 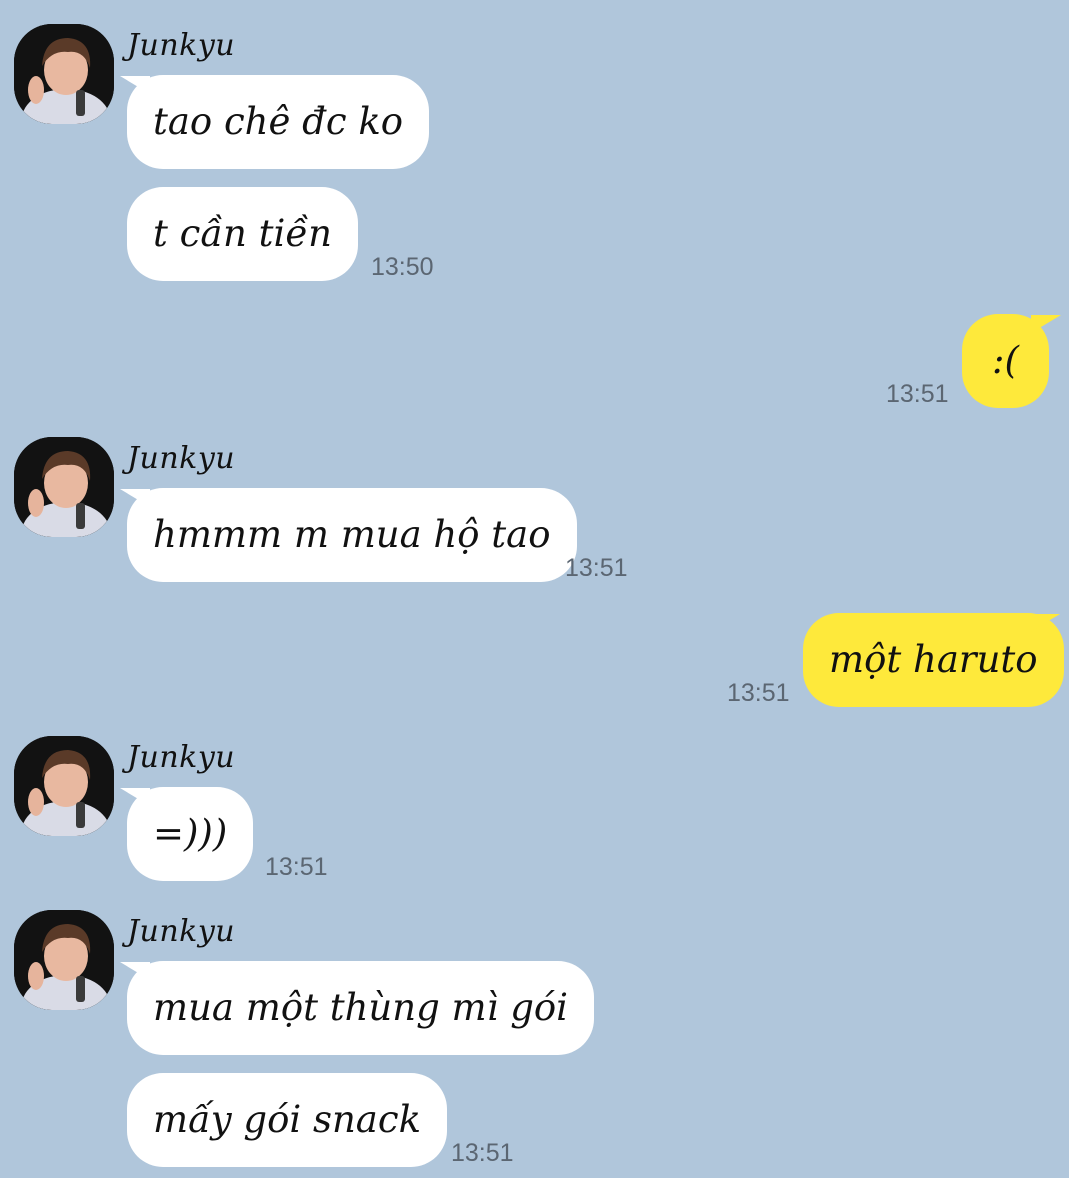 I want to click on incoming-message-bubble: mua một thùng mì gói, so click(x=361, y=1008).